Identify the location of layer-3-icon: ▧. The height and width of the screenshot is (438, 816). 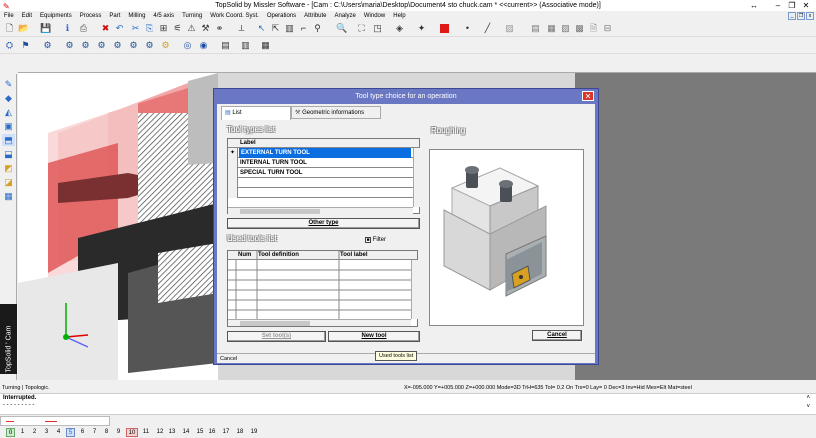
(565, 28).